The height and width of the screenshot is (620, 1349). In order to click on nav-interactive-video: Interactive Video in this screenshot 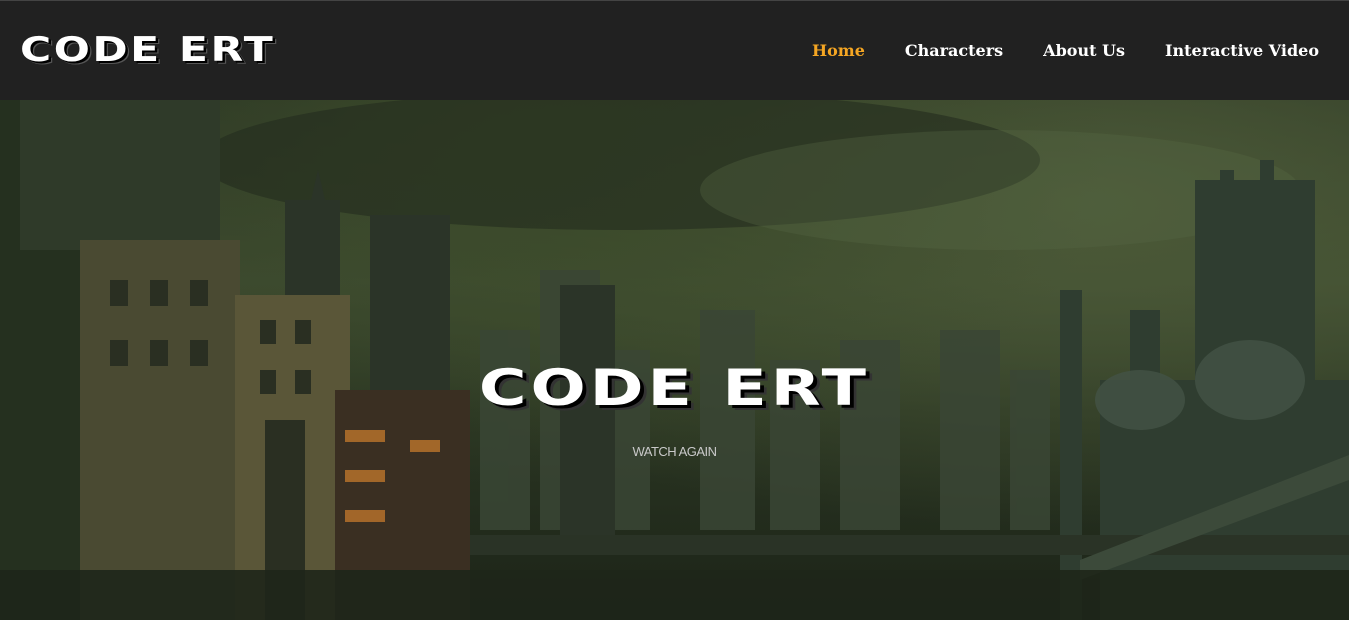, I will do `click(1242, 51)`.